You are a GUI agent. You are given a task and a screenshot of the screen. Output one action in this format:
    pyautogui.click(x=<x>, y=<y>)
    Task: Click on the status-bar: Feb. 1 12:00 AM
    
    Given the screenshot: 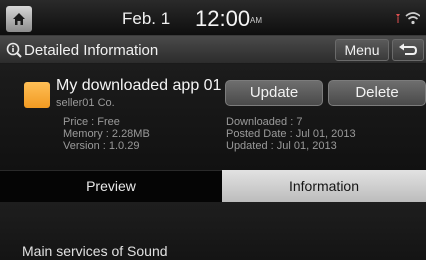 What is the action you would take?
    pyautogui.click(x=213, y=18)
    